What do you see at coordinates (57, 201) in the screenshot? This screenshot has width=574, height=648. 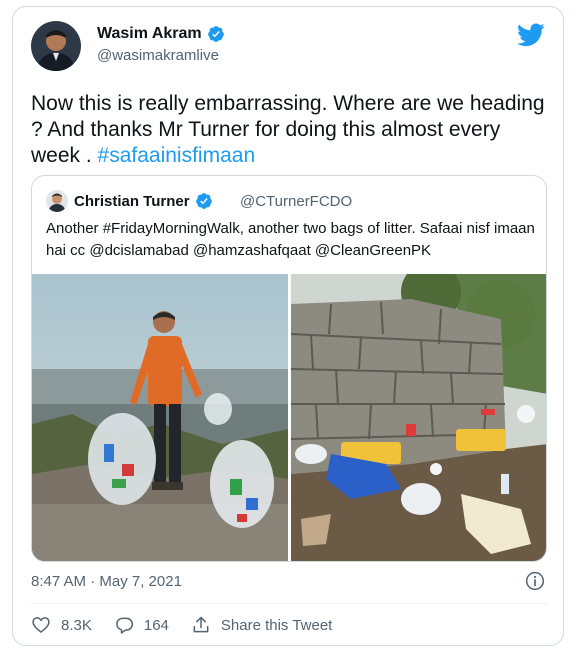 I see `quoted-author-avatar` at bounding box center [57, 201].